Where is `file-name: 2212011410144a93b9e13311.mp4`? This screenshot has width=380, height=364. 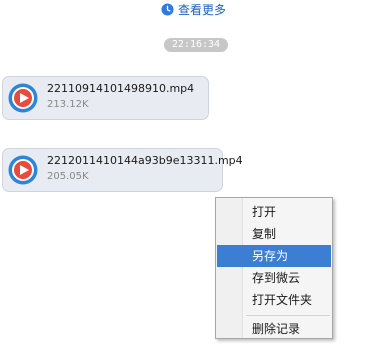 file-name: 2212011410144a93b9e13311.mp4 is located at coordinates (145, 160).